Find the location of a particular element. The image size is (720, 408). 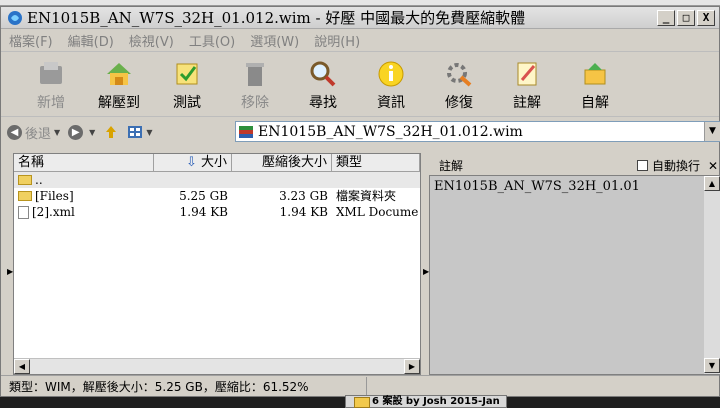

repair-button: 修復 is located at coordinates (459, 85).